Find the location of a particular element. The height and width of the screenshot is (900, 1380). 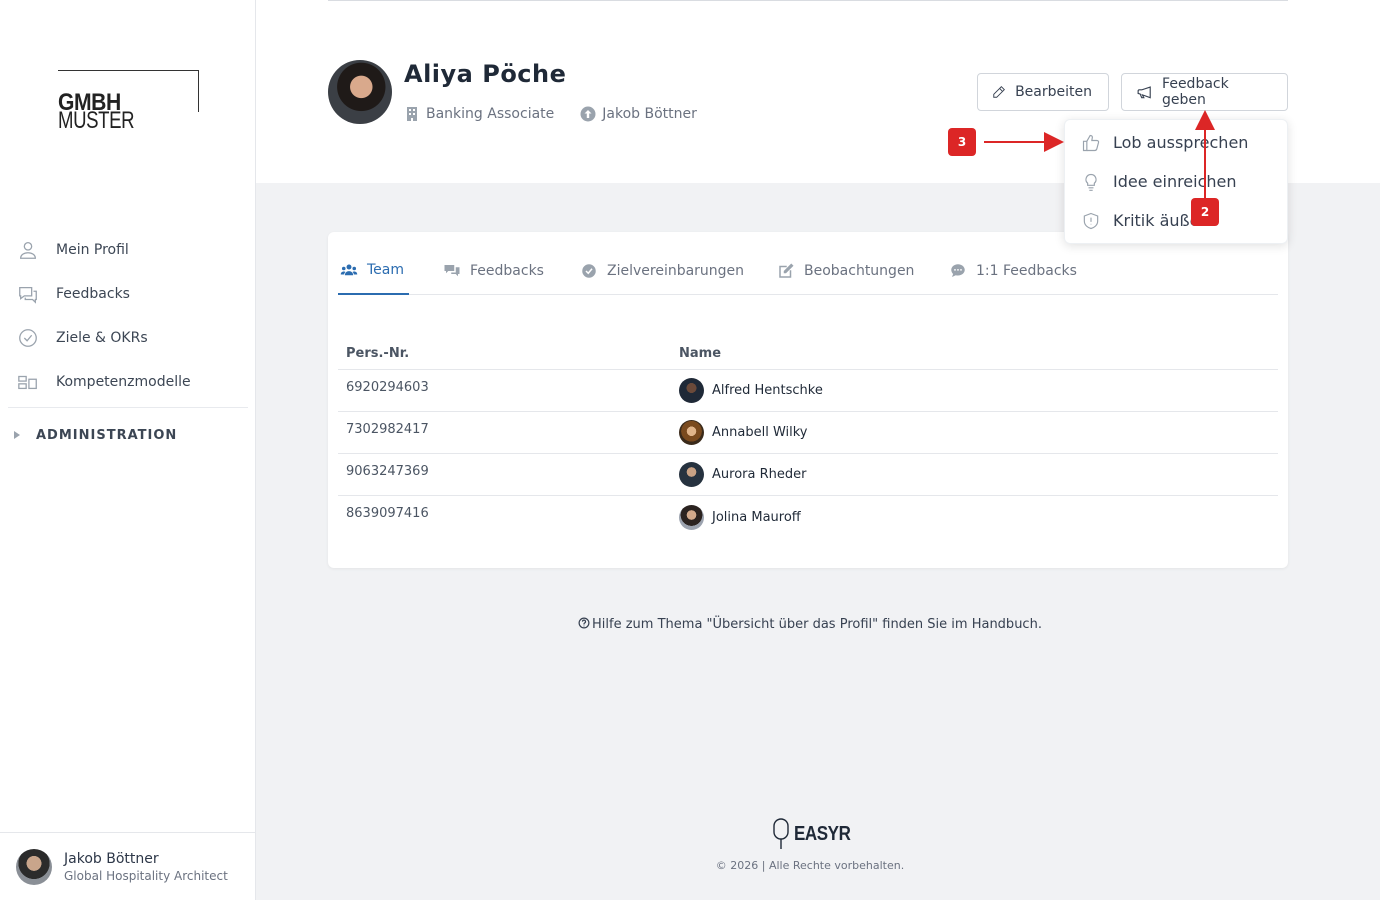

sidebar-item-administration: ADMINISTRATION is located at coordinates (128, 435).